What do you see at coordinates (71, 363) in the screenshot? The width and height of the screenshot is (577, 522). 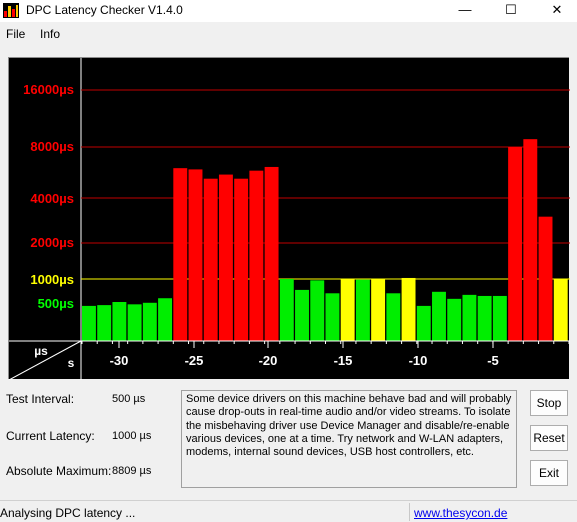 I see `x-unit-label: s` at bounding box center [71, 363].